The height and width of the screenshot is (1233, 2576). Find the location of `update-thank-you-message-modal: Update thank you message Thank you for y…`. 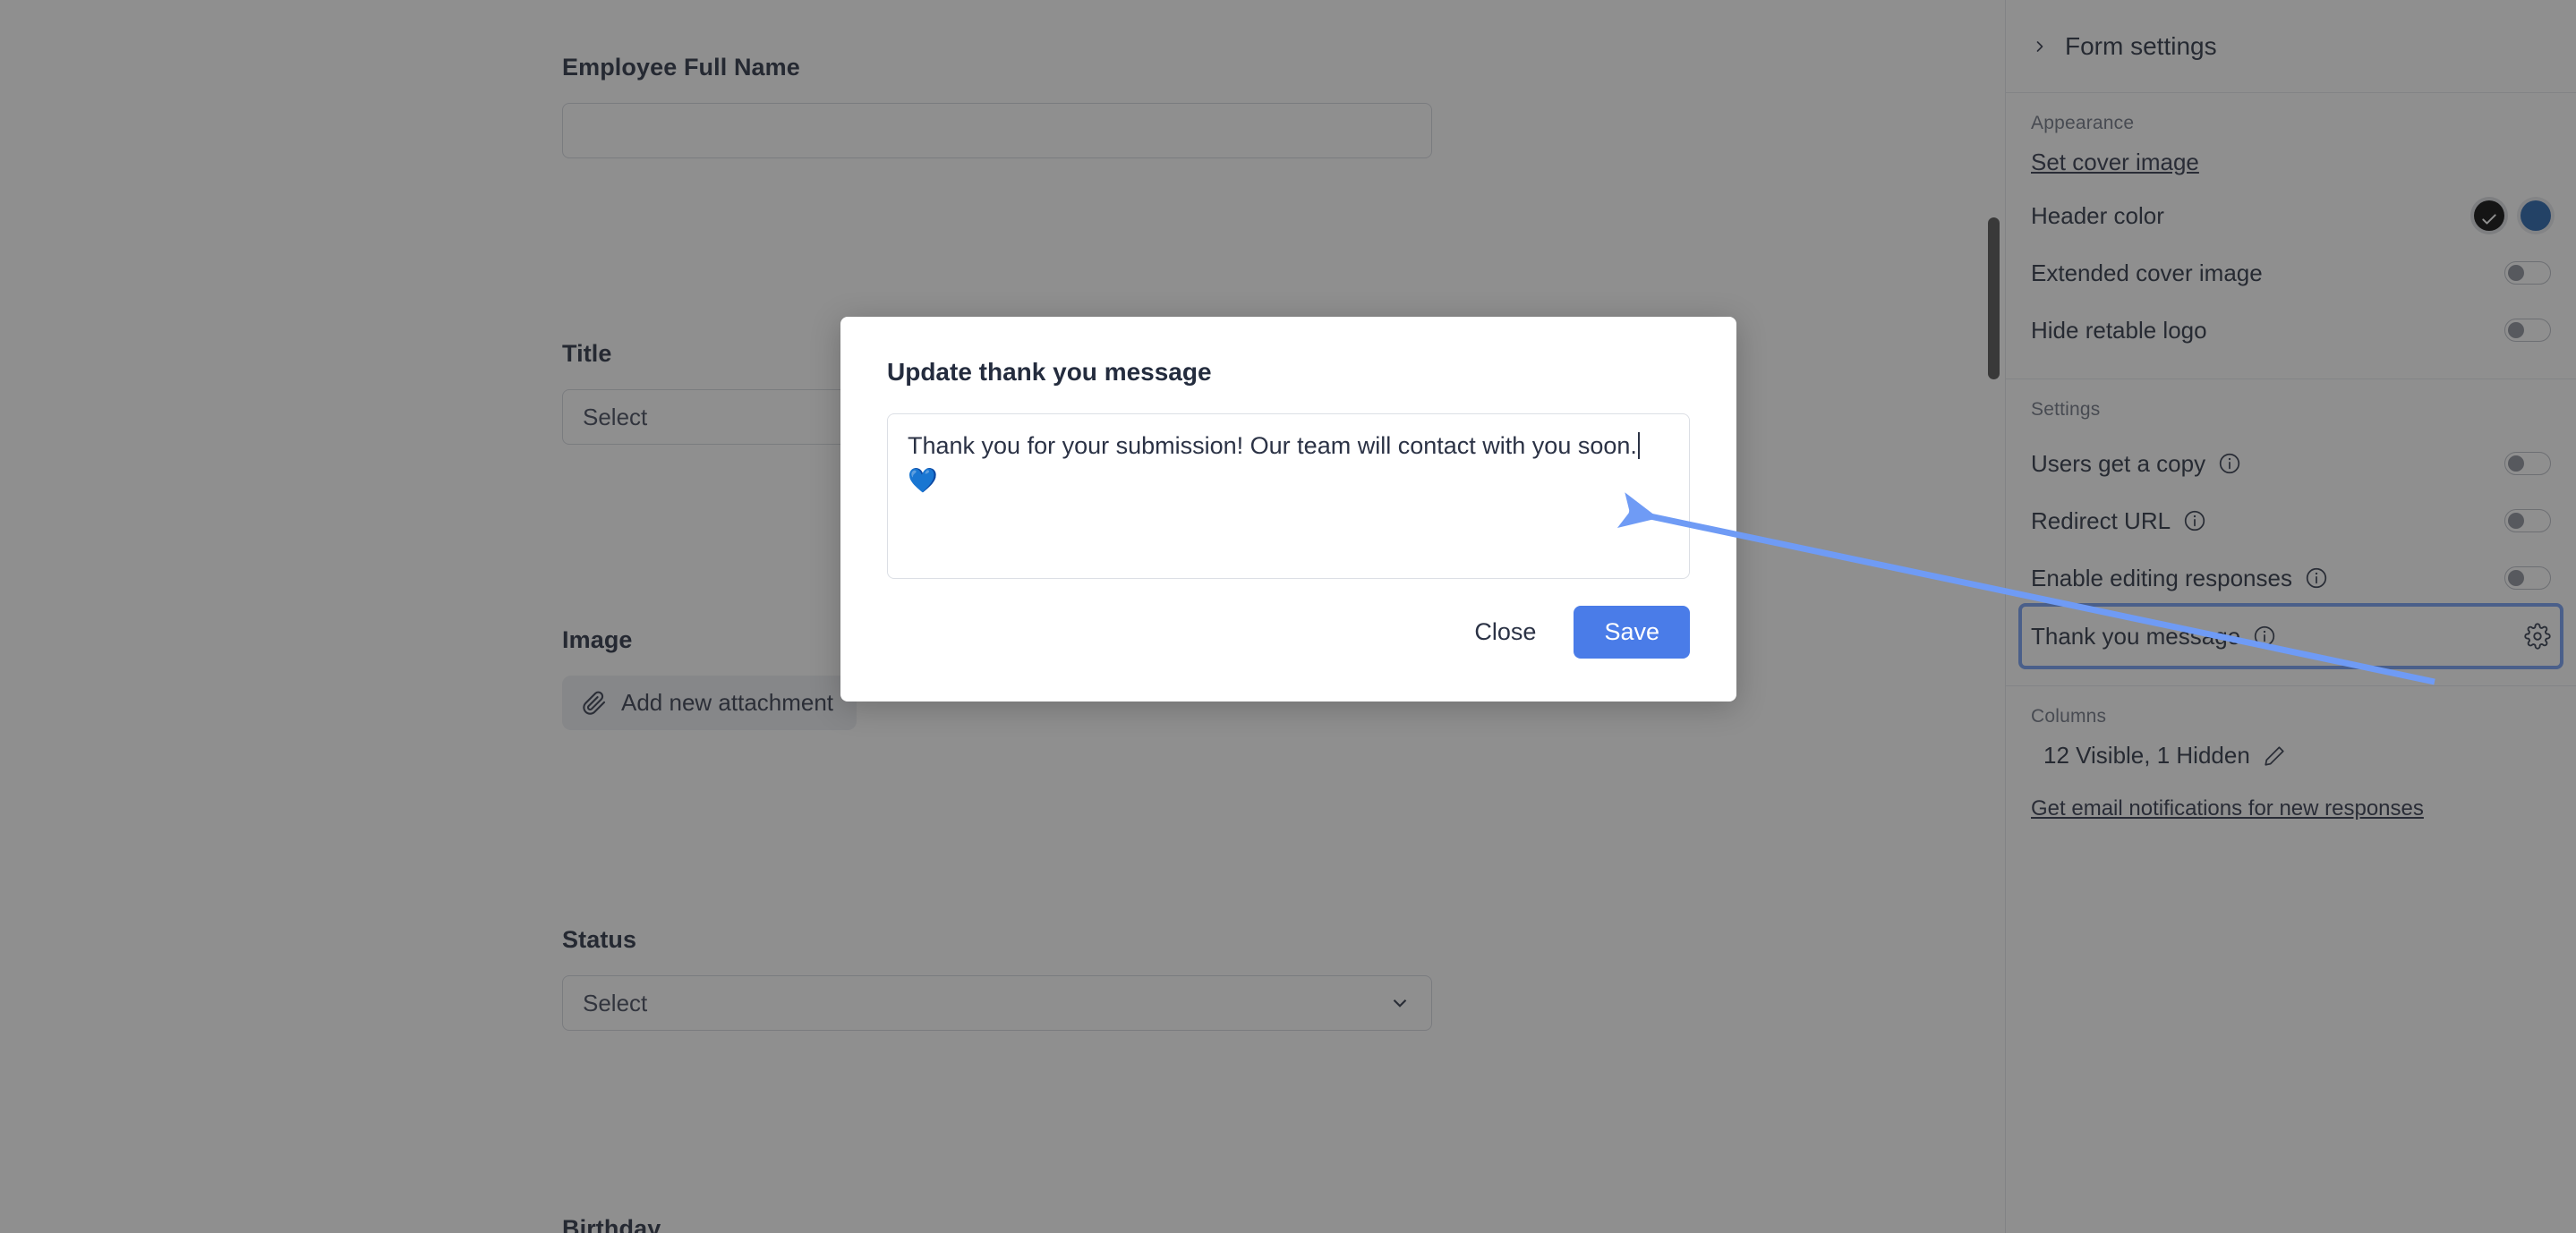

update-thank-you-message-modal: Update thank you message Thank you for y… is located at coordinates (1288, 509).